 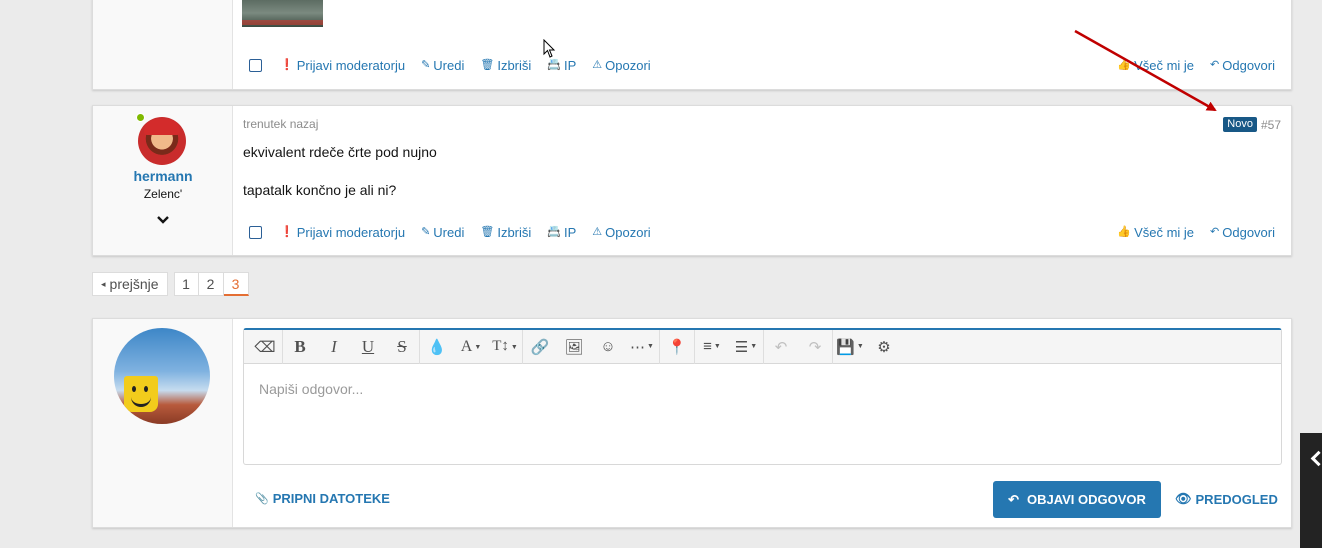 I want to click on message-line: tapatalk končno je ali ni?, so click(x=320, y=190).